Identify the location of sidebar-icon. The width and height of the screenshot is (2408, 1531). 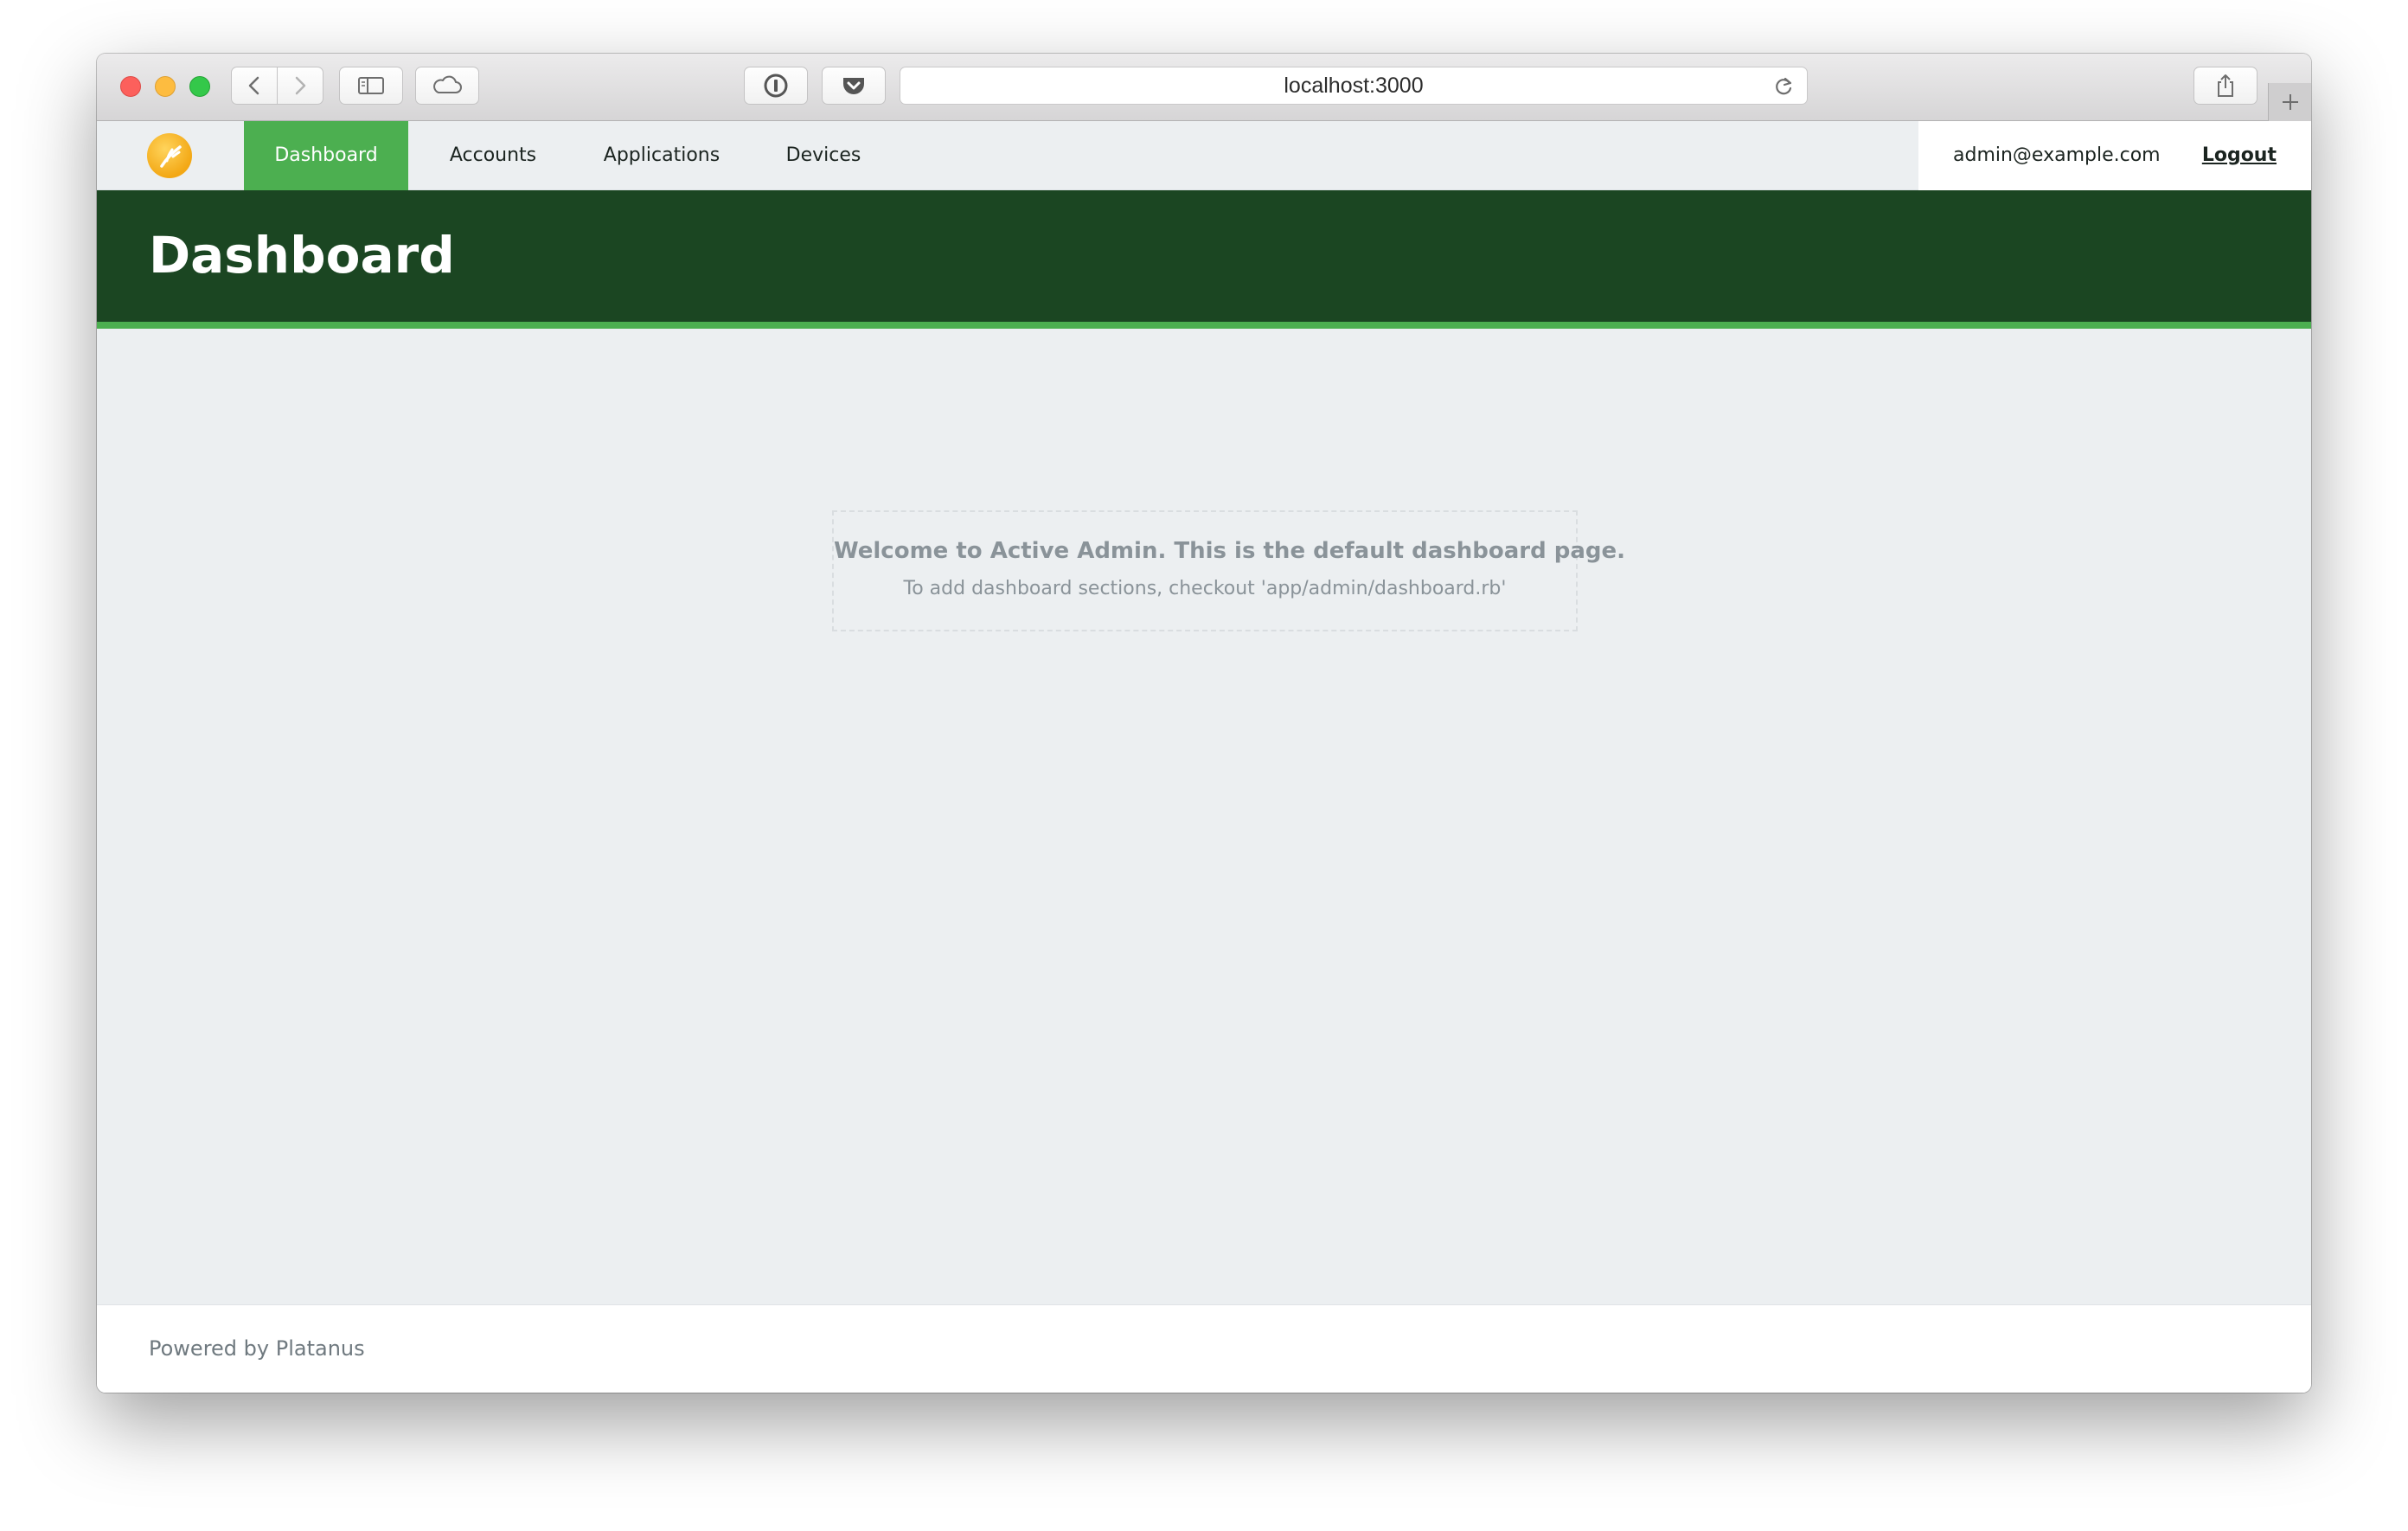
(371, 85).